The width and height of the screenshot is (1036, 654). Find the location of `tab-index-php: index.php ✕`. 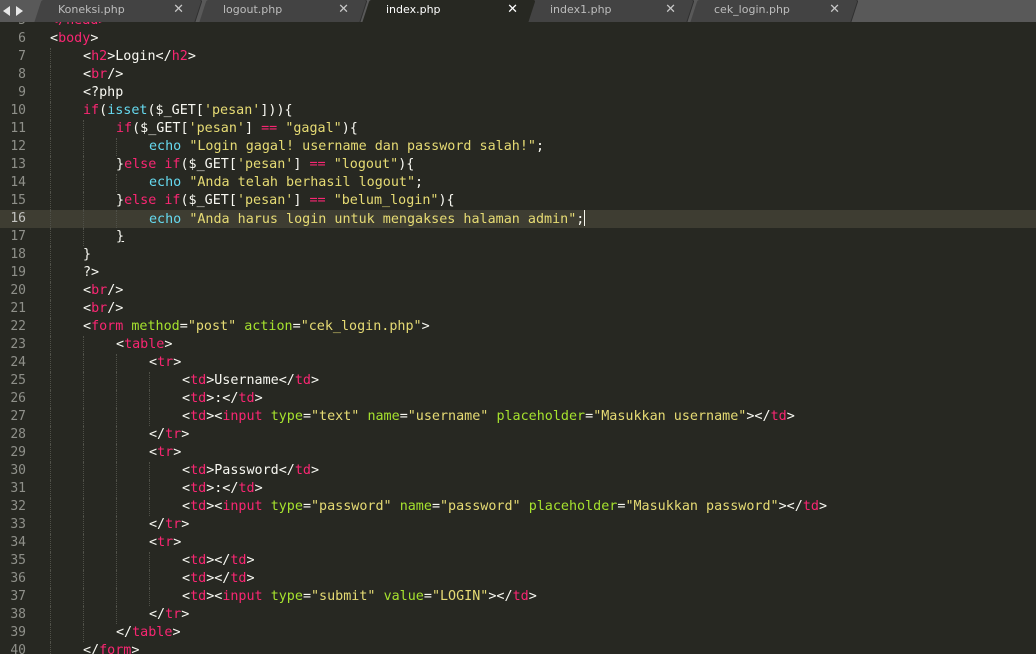

tab-index-php: index.php ✕ is located at coordinates (449, 11).